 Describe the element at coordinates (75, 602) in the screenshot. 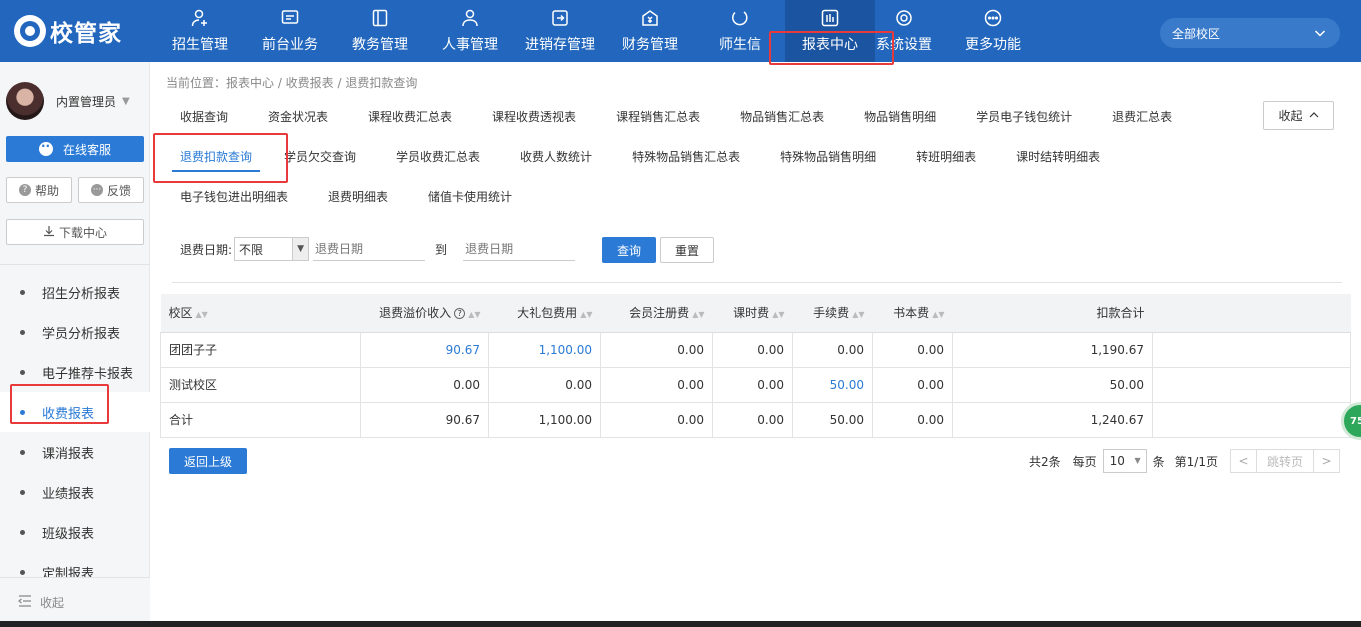

I see `sidebar-collapse-button: 收起` at that location.